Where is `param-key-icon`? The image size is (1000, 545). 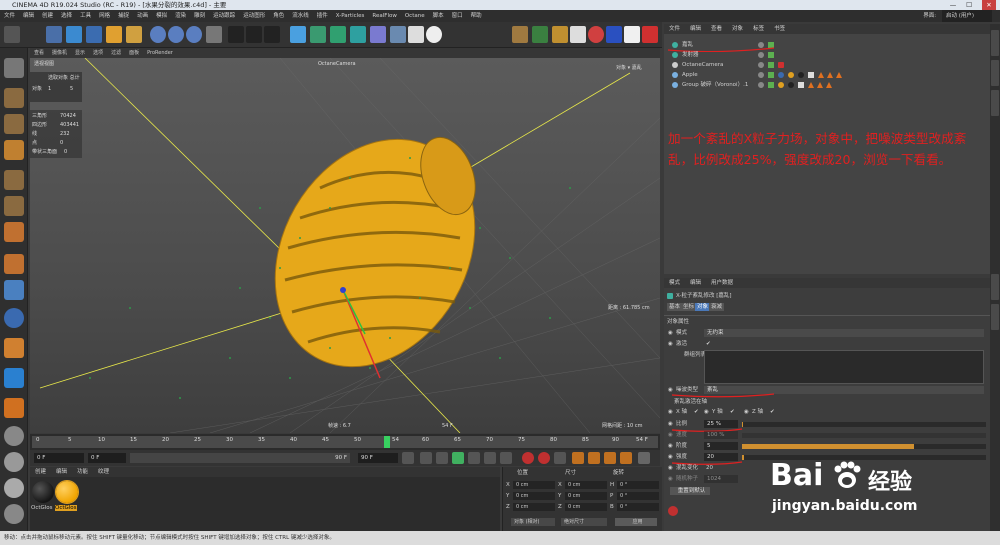
param-key-icon is located at coordinates (626, 458).